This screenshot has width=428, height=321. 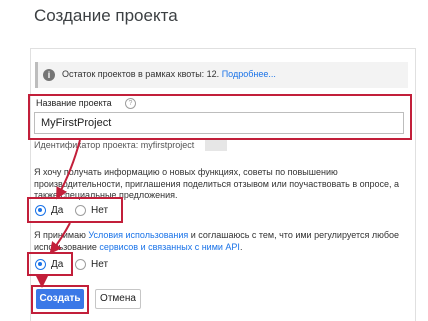 What do you see at coordinates (49, 75) in the screenshot?
I see `info-icon: i` at bounding box center [49, 75].